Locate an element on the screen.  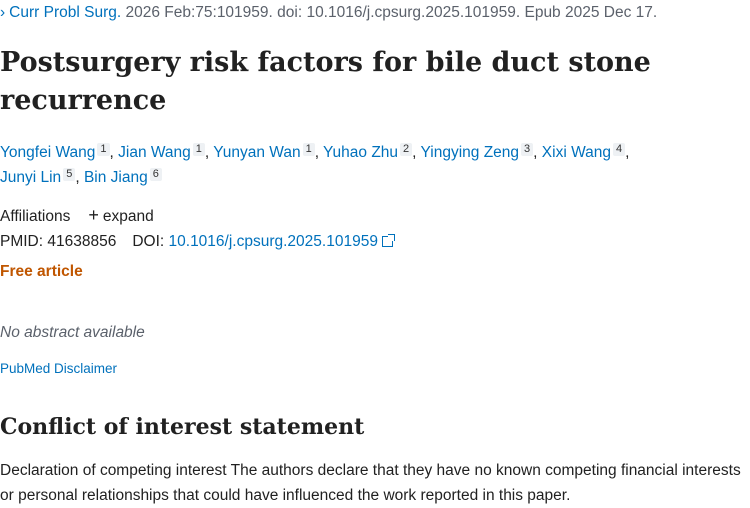
affiliation-ref: 5 is located at coordinates (69, 174).